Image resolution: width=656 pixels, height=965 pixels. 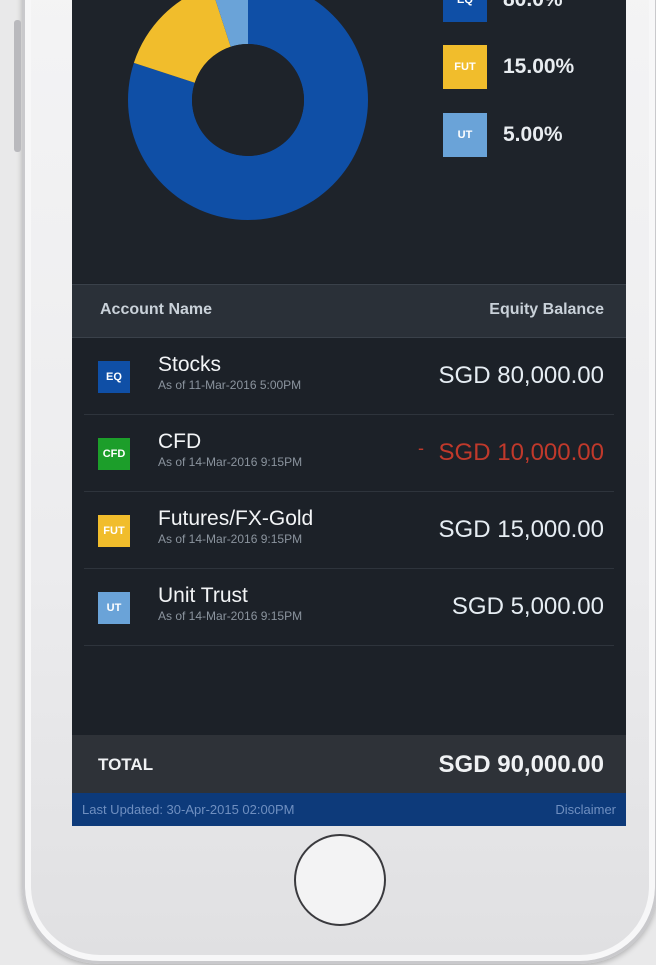 I want to click on allocation-donut-chart, so click(x=248, y=110).